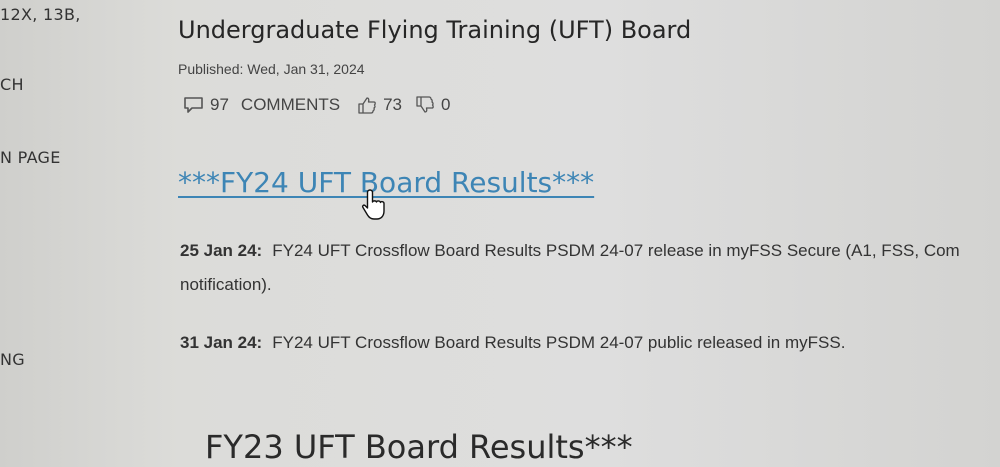 This screenshot has width=1000, height=467. I want to click on thumbs-up-icon, so click(367, 105).